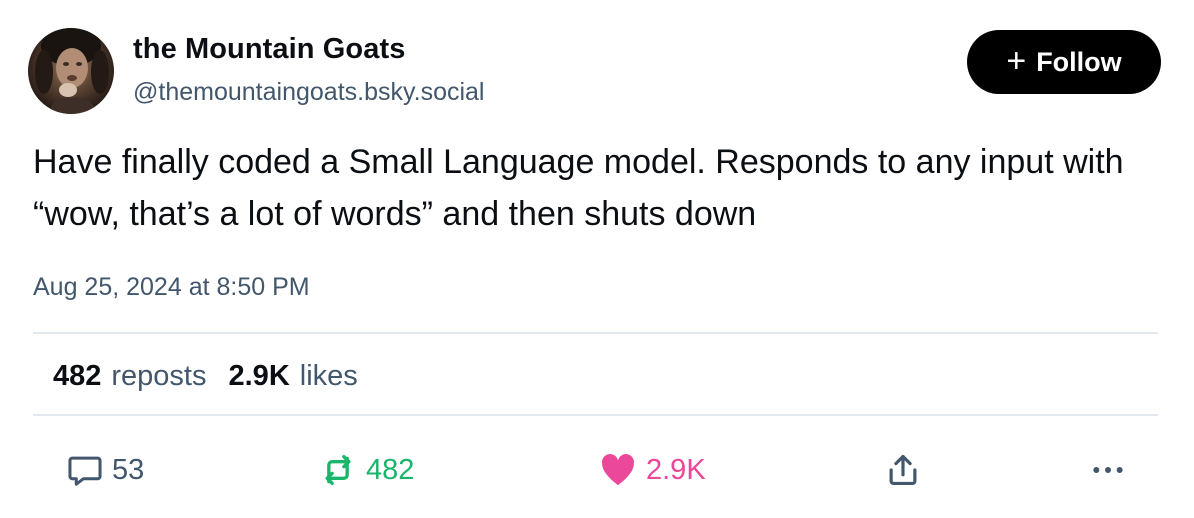  I want to click on post-timestamp: Aug 25, 2024 at 8:50 PM, so click(171, 287).